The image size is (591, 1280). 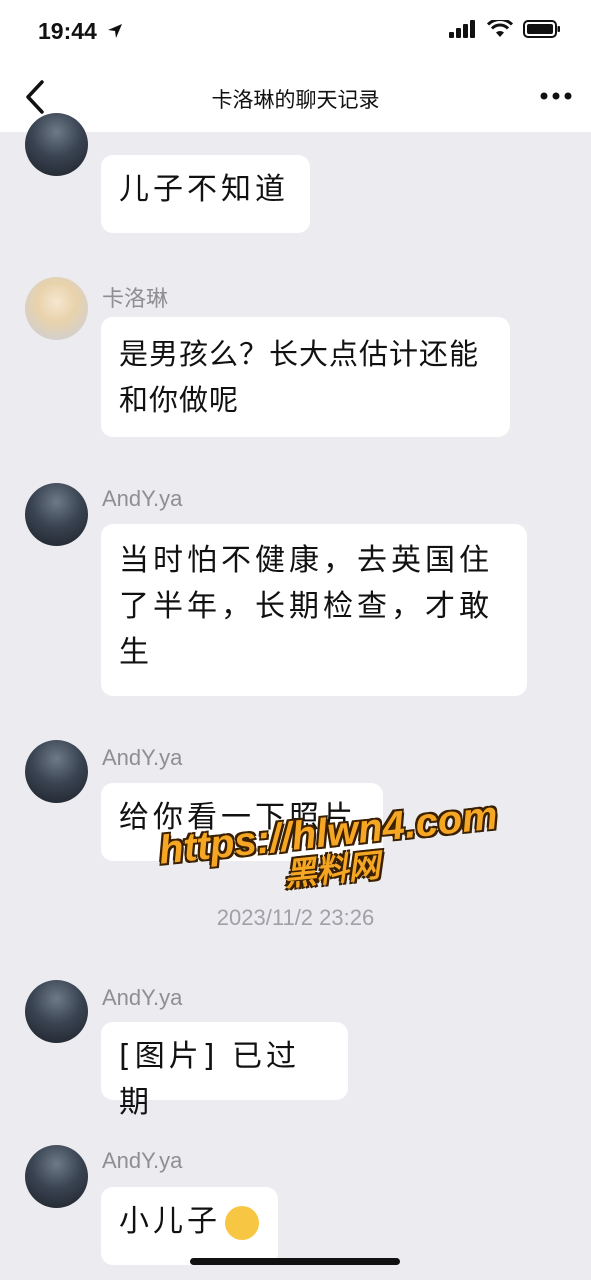 What do you see at coordinates (295, 917) in the screenshot?
I see `timestamp: 2023/11/2 23:26` at bounding box center [295, 917].